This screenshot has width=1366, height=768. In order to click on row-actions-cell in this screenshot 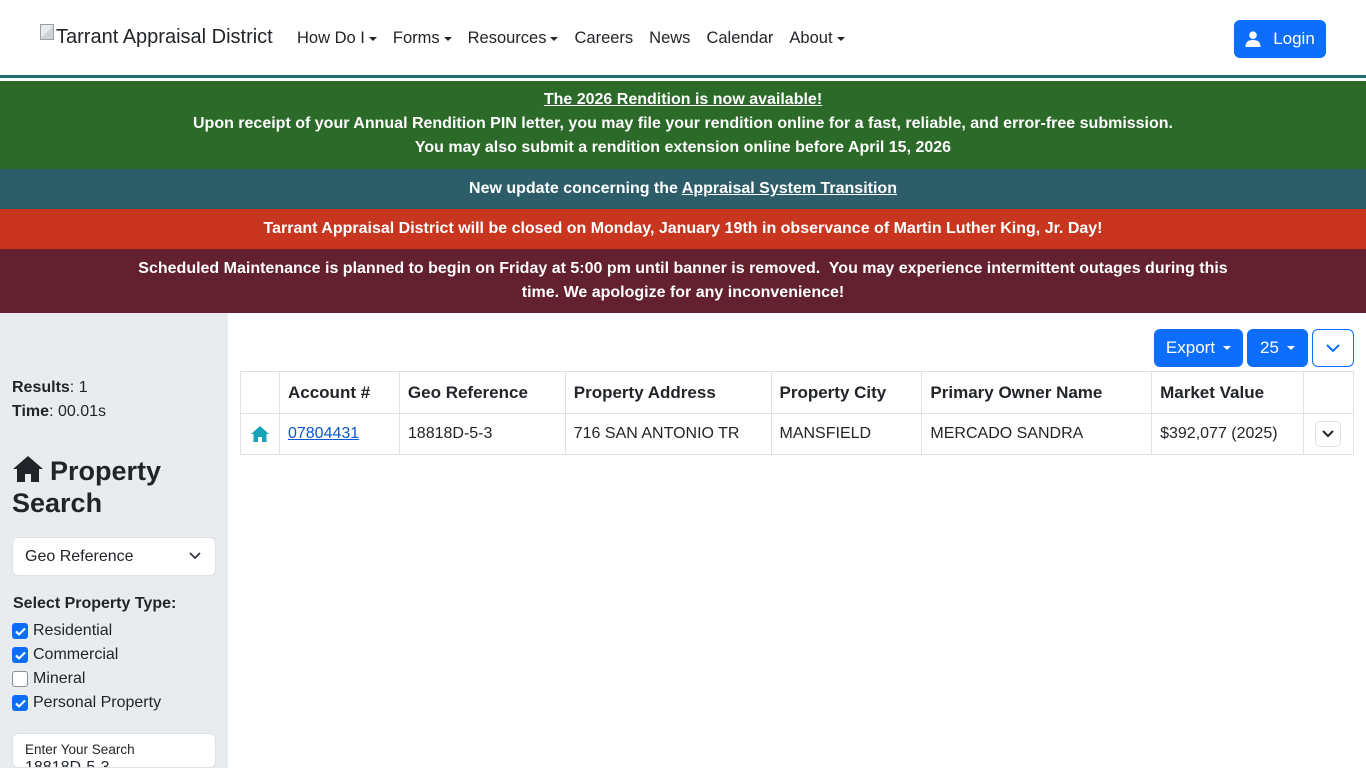, I will do `click(1328, 434)`.